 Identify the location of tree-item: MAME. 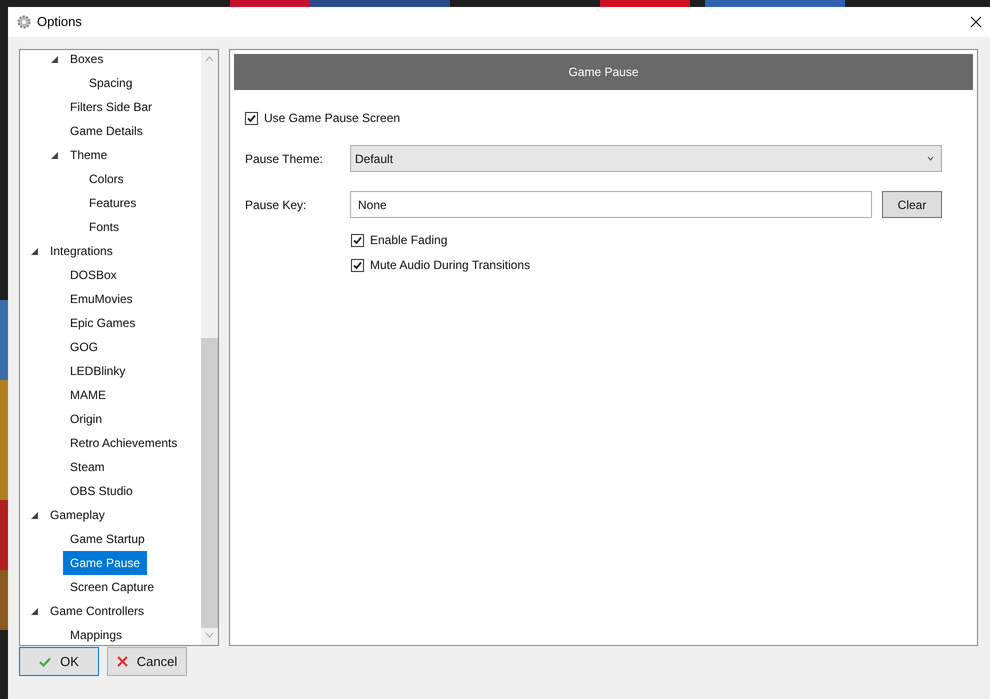
(88, 395).